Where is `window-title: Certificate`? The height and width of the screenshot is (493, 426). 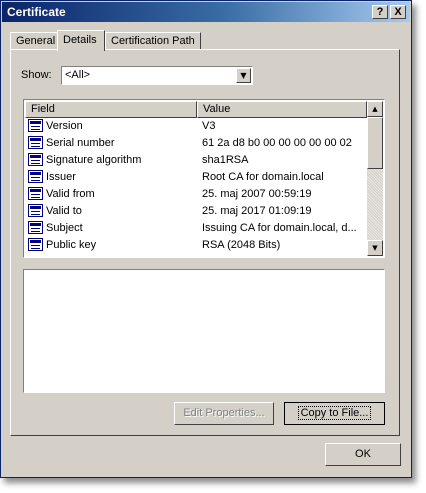
window-title: Certificate is located at coordinates (36, 12).